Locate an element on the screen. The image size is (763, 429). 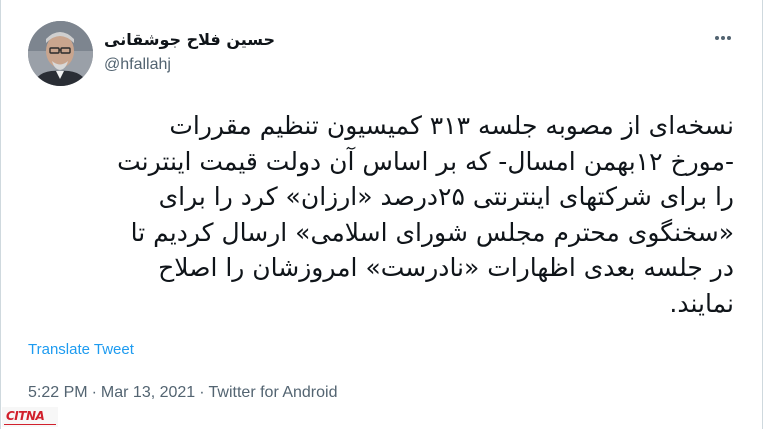
avatar is located at coordinates (60, 53).